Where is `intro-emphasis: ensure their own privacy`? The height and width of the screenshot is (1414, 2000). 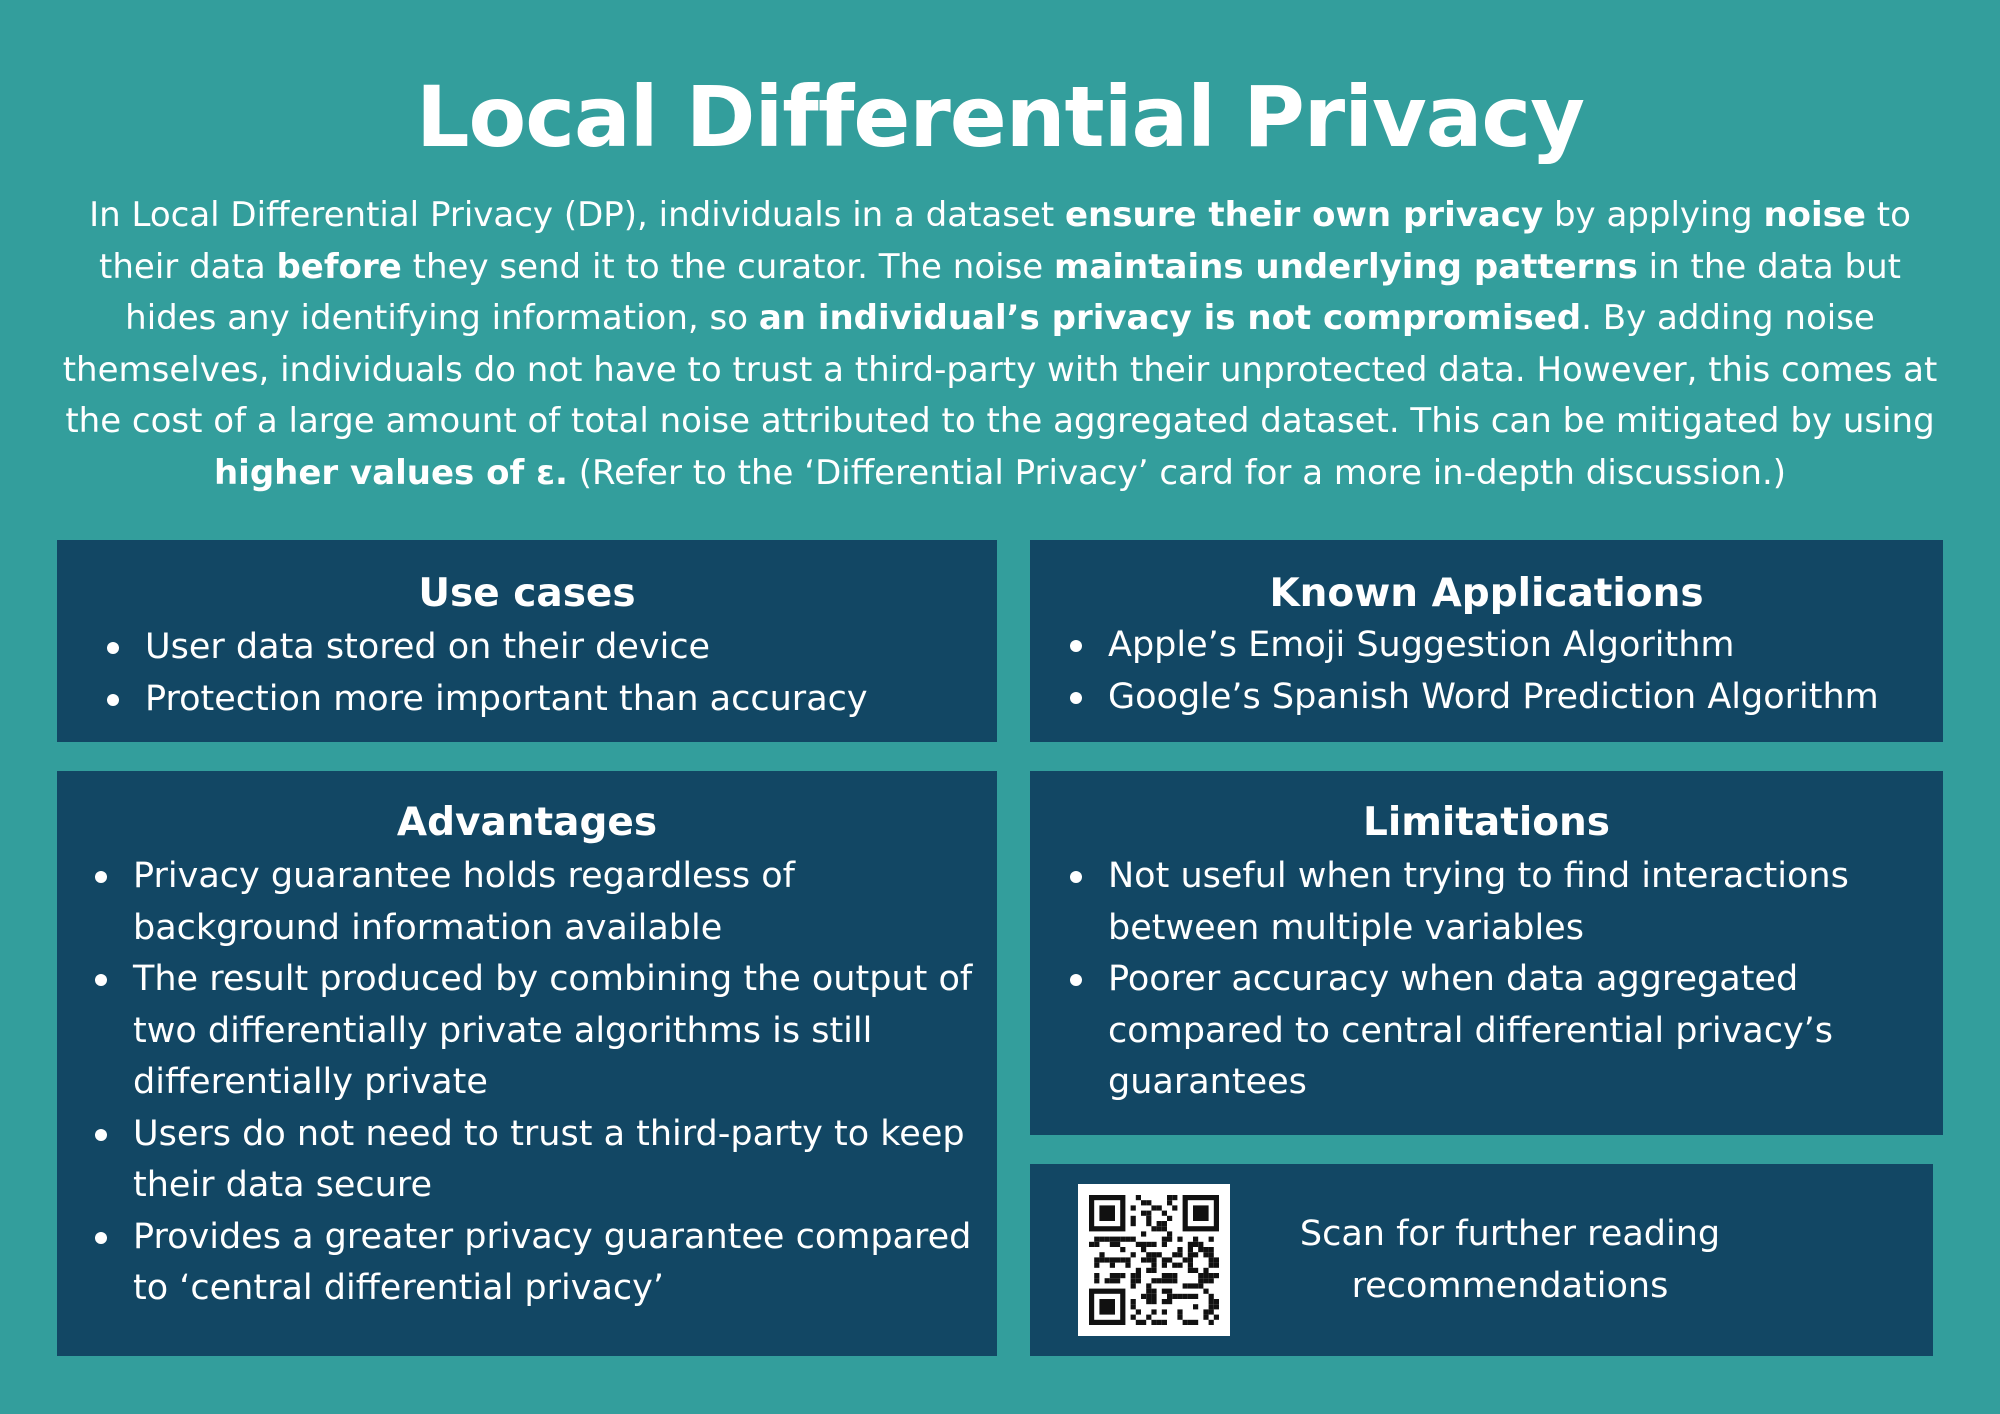
intro-emphasis: ensure their own privacy is located at coordinates (1304, 215).